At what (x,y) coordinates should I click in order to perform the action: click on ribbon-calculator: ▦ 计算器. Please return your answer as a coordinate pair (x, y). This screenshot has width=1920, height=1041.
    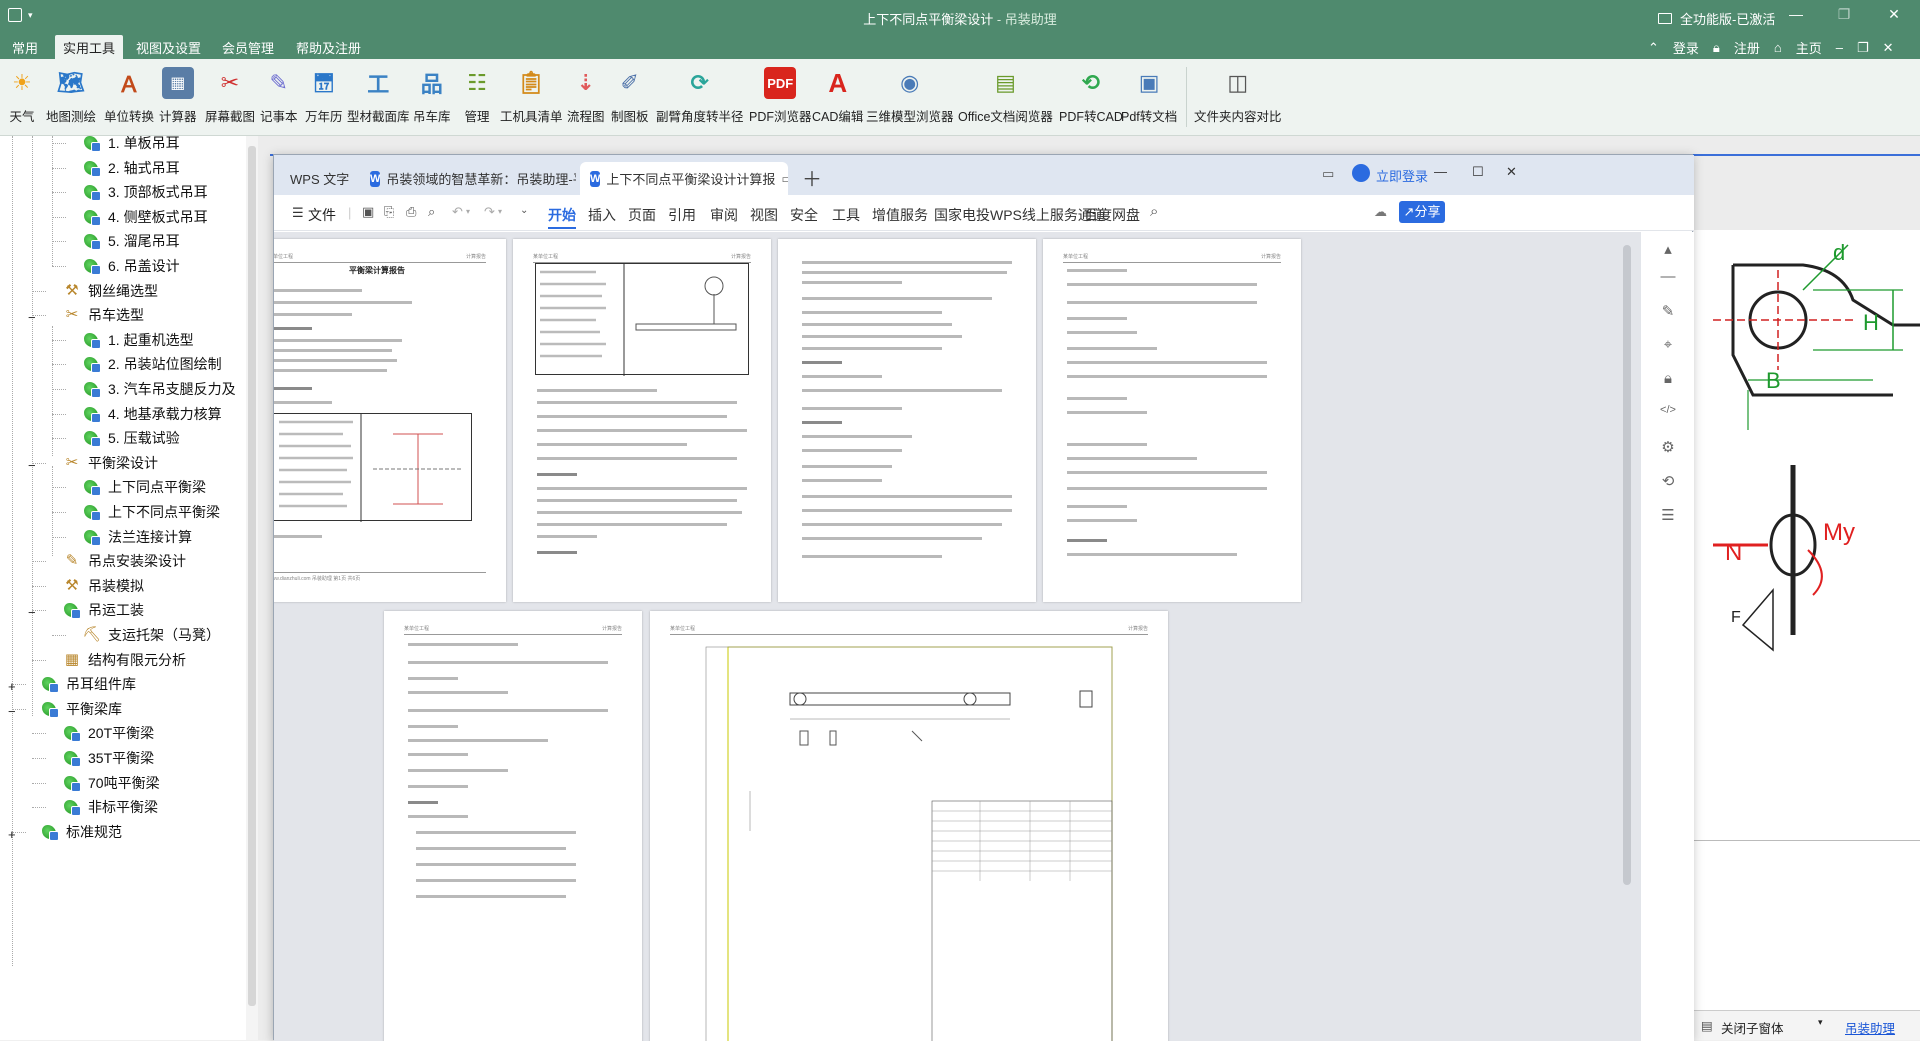
    Looking at the image, I should click on (178, 98).